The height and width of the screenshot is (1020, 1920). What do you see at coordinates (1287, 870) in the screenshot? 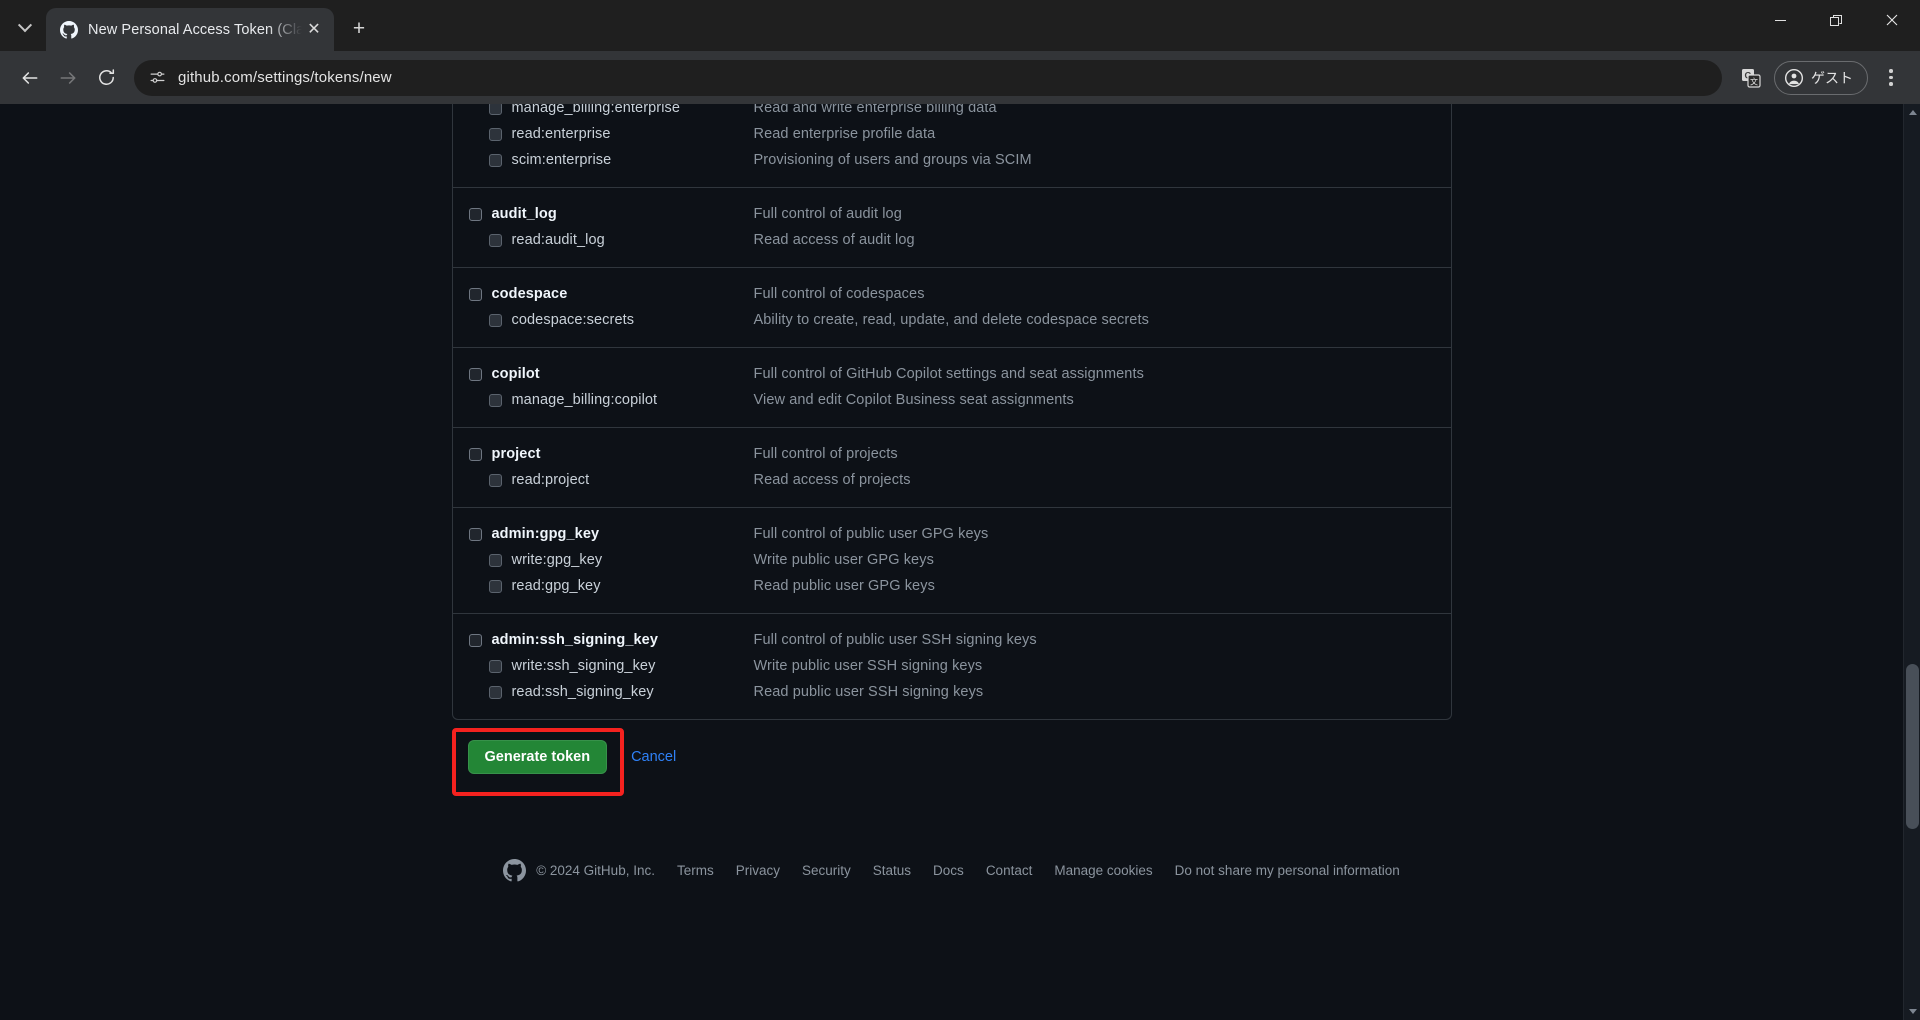
I see `footer-link: Do not share my personal information` at bounding box center [1287, 870].